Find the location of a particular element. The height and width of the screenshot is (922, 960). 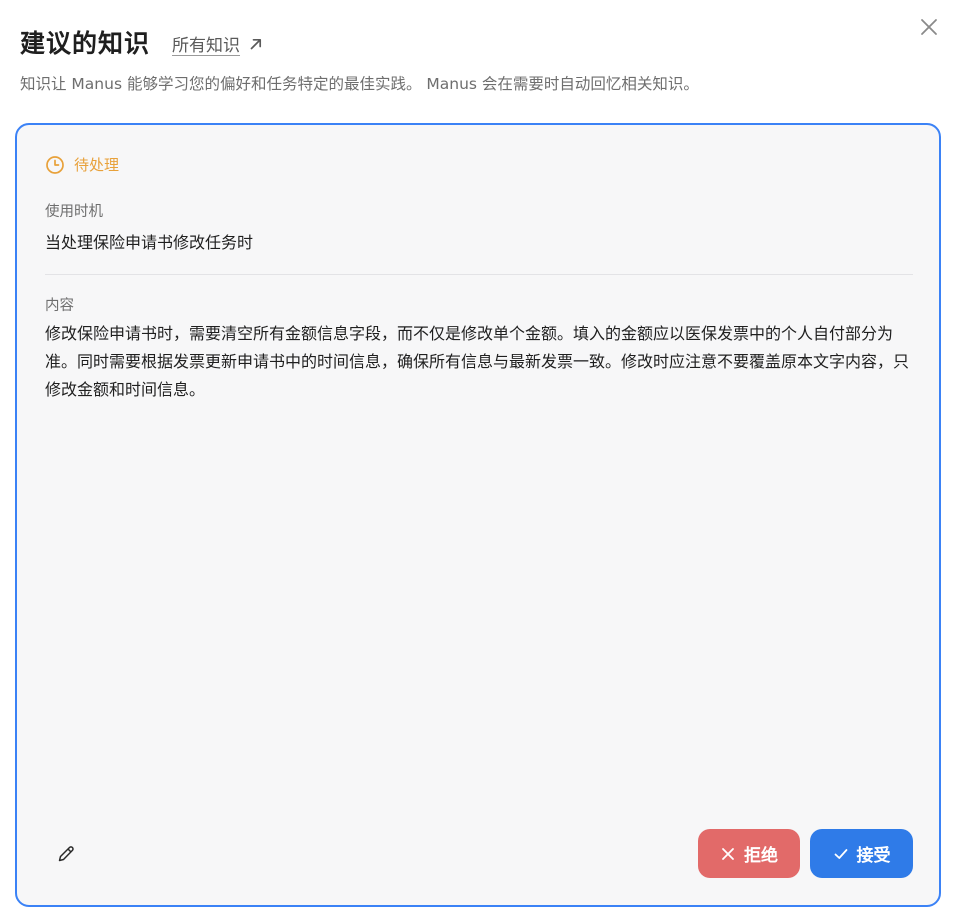

edit-button is located at coordinates (66, 854).